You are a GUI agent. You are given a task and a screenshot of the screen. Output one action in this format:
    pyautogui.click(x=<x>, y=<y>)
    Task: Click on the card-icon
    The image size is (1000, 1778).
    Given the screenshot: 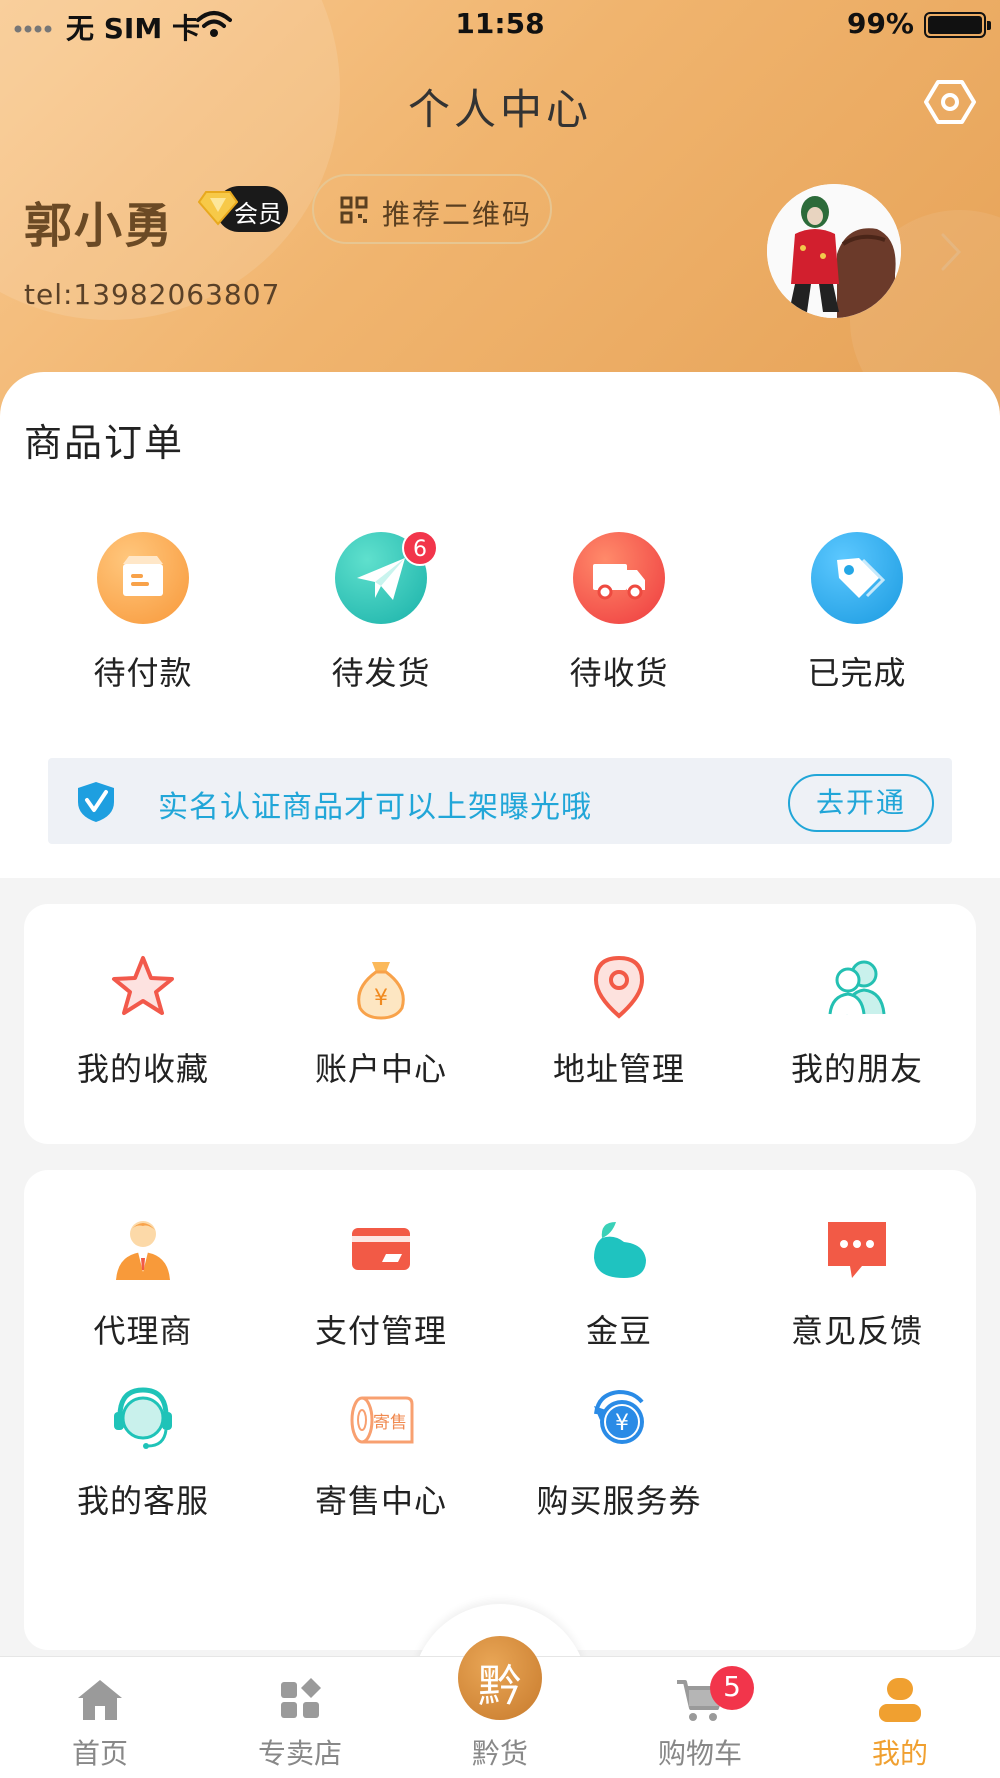 What is the action you would take?
    pyautogui.click(x=381, y=1249)
    